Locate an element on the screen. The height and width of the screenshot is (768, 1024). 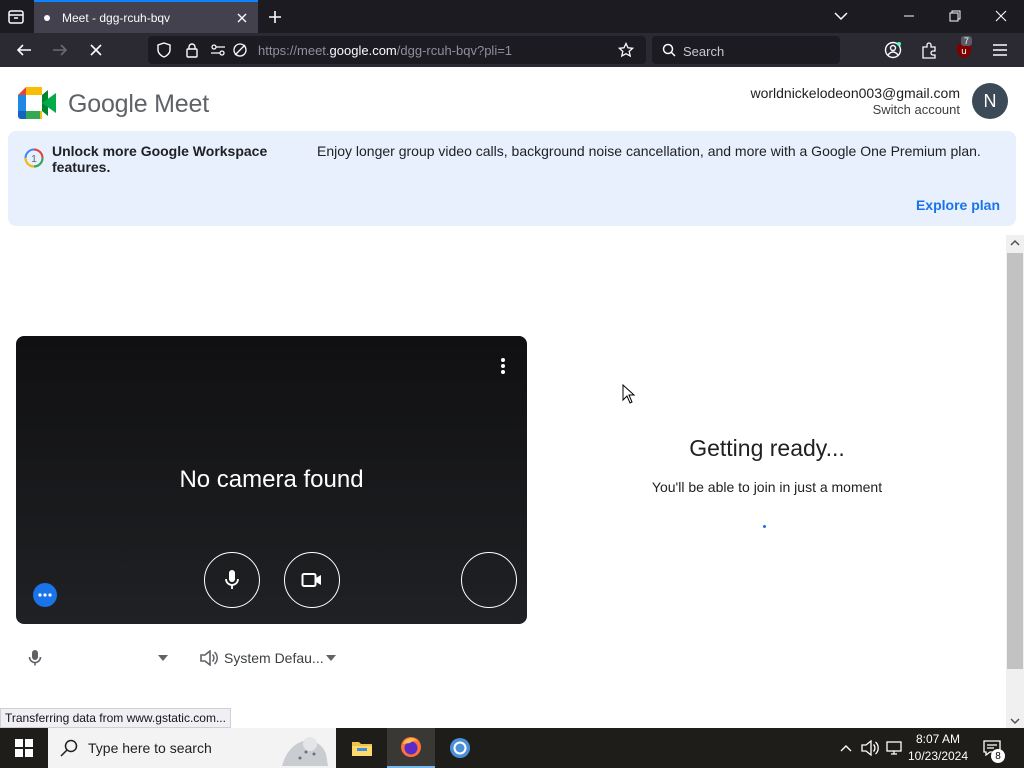
tab-title: Meet - dgg-rcuh-bqv is located at coordinates (116, 17).